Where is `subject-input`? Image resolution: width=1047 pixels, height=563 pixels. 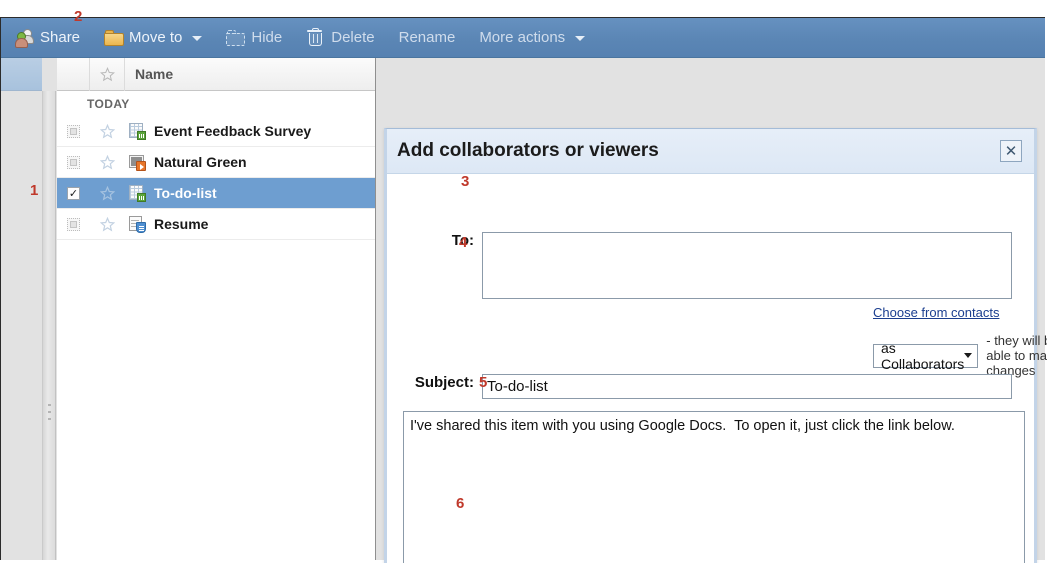 subject-input is located at coordinates (747, 386).